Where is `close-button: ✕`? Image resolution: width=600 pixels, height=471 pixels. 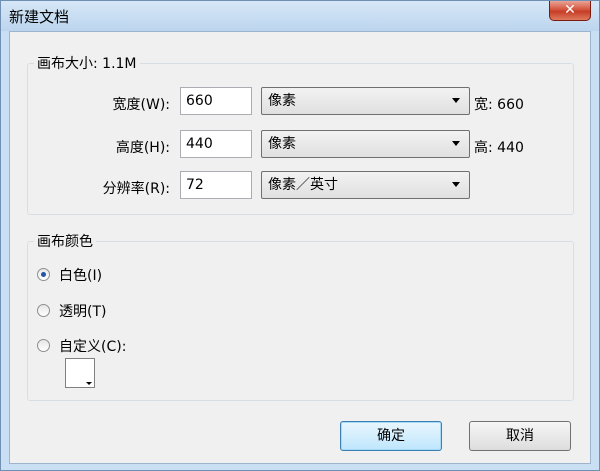 close-button: ✕ is located at coordinates (570, 11).